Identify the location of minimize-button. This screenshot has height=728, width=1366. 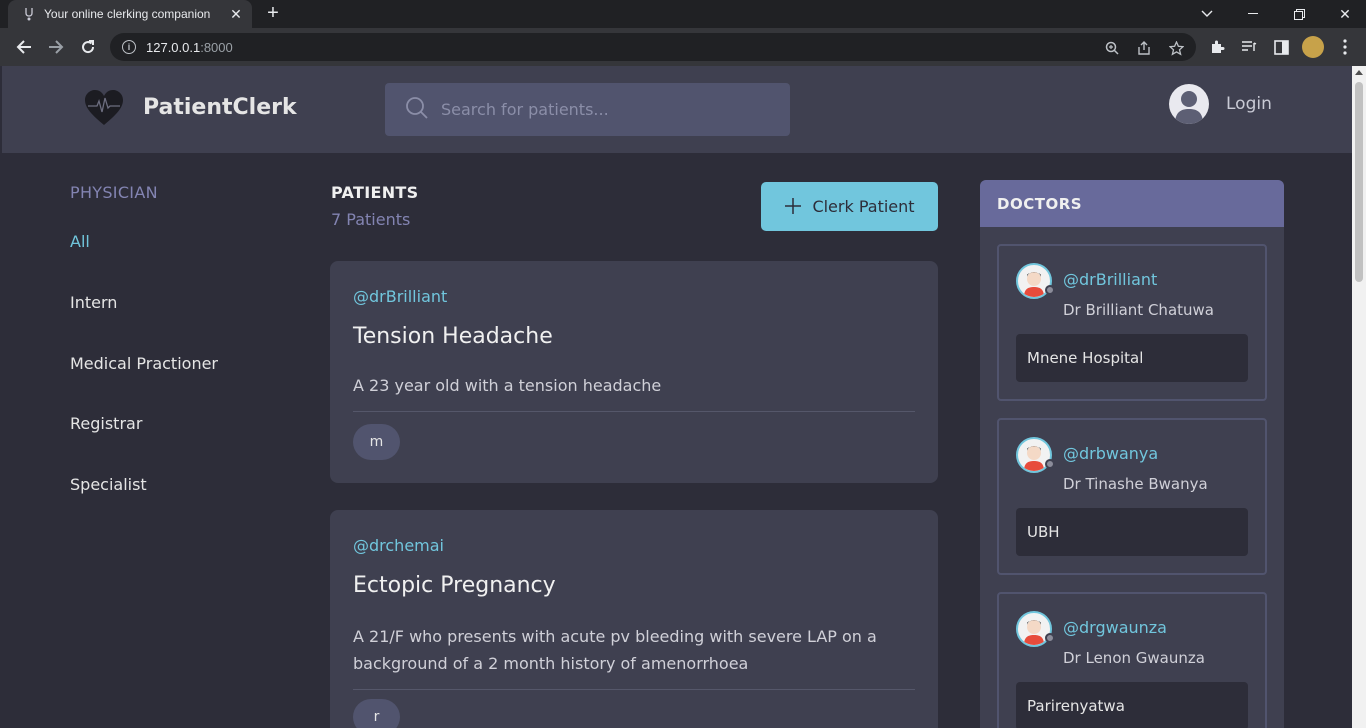
(1253, 14).